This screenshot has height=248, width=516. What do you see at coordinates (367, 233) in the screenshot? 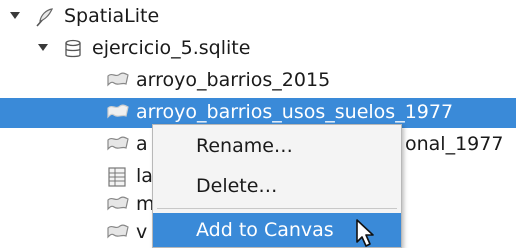
I see `mouse-cursor-icon` at bounding box center [367, 233].